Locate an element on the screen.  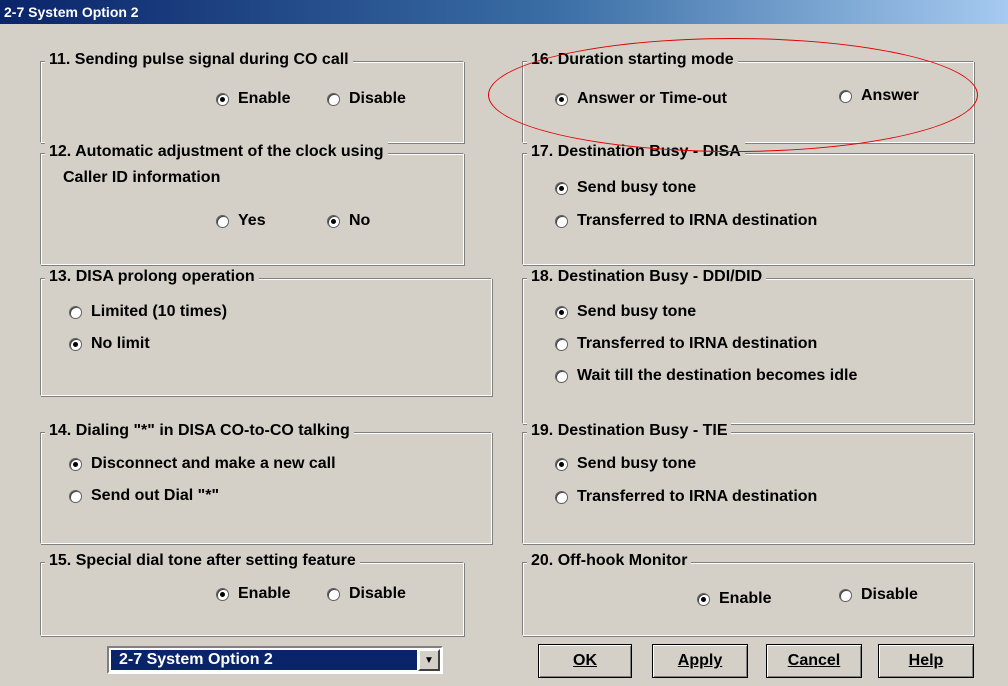
help-button: Help is located at coordinates (926, 661).